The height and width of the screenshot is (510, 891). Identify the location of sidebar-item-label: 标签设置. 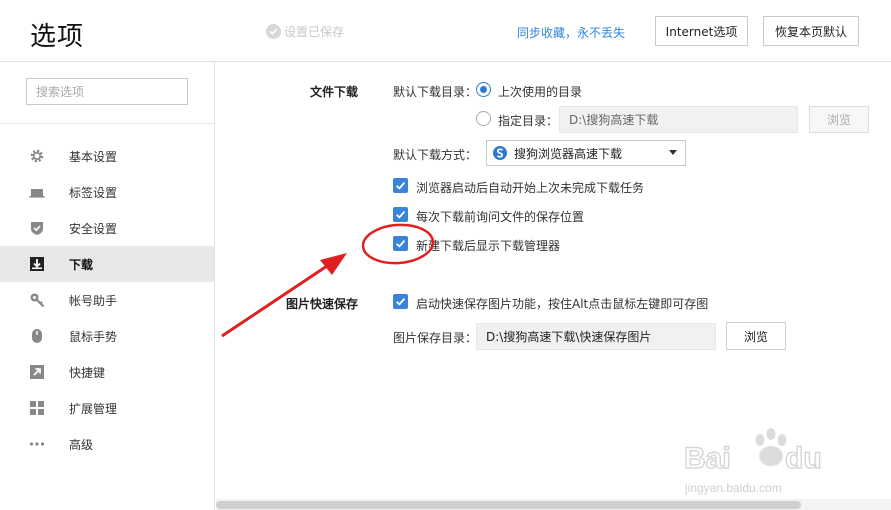
(93, 192).